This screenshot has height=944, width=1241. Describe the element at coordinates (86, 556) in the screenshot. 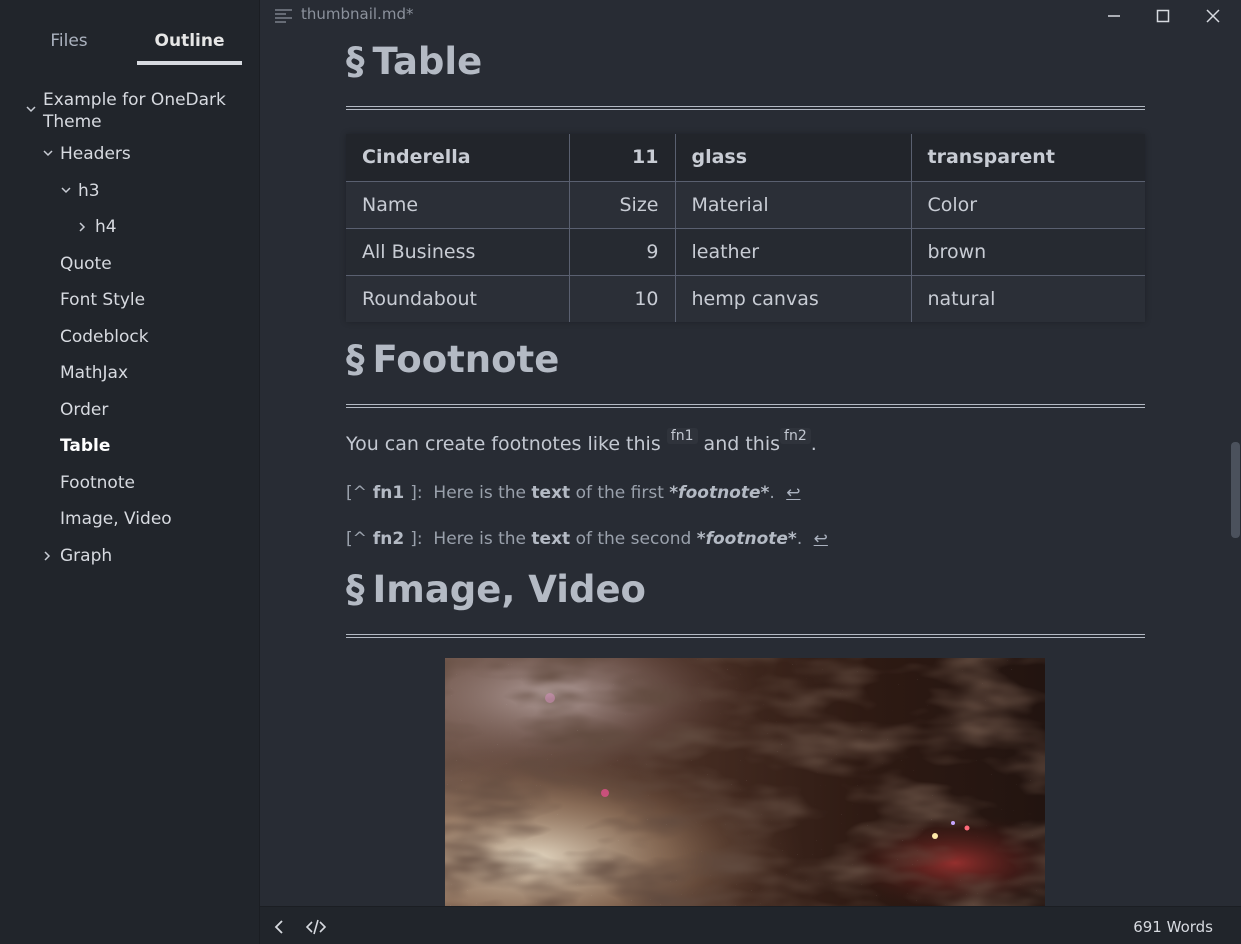

I see `outline-item-graph: Graph` at that location.